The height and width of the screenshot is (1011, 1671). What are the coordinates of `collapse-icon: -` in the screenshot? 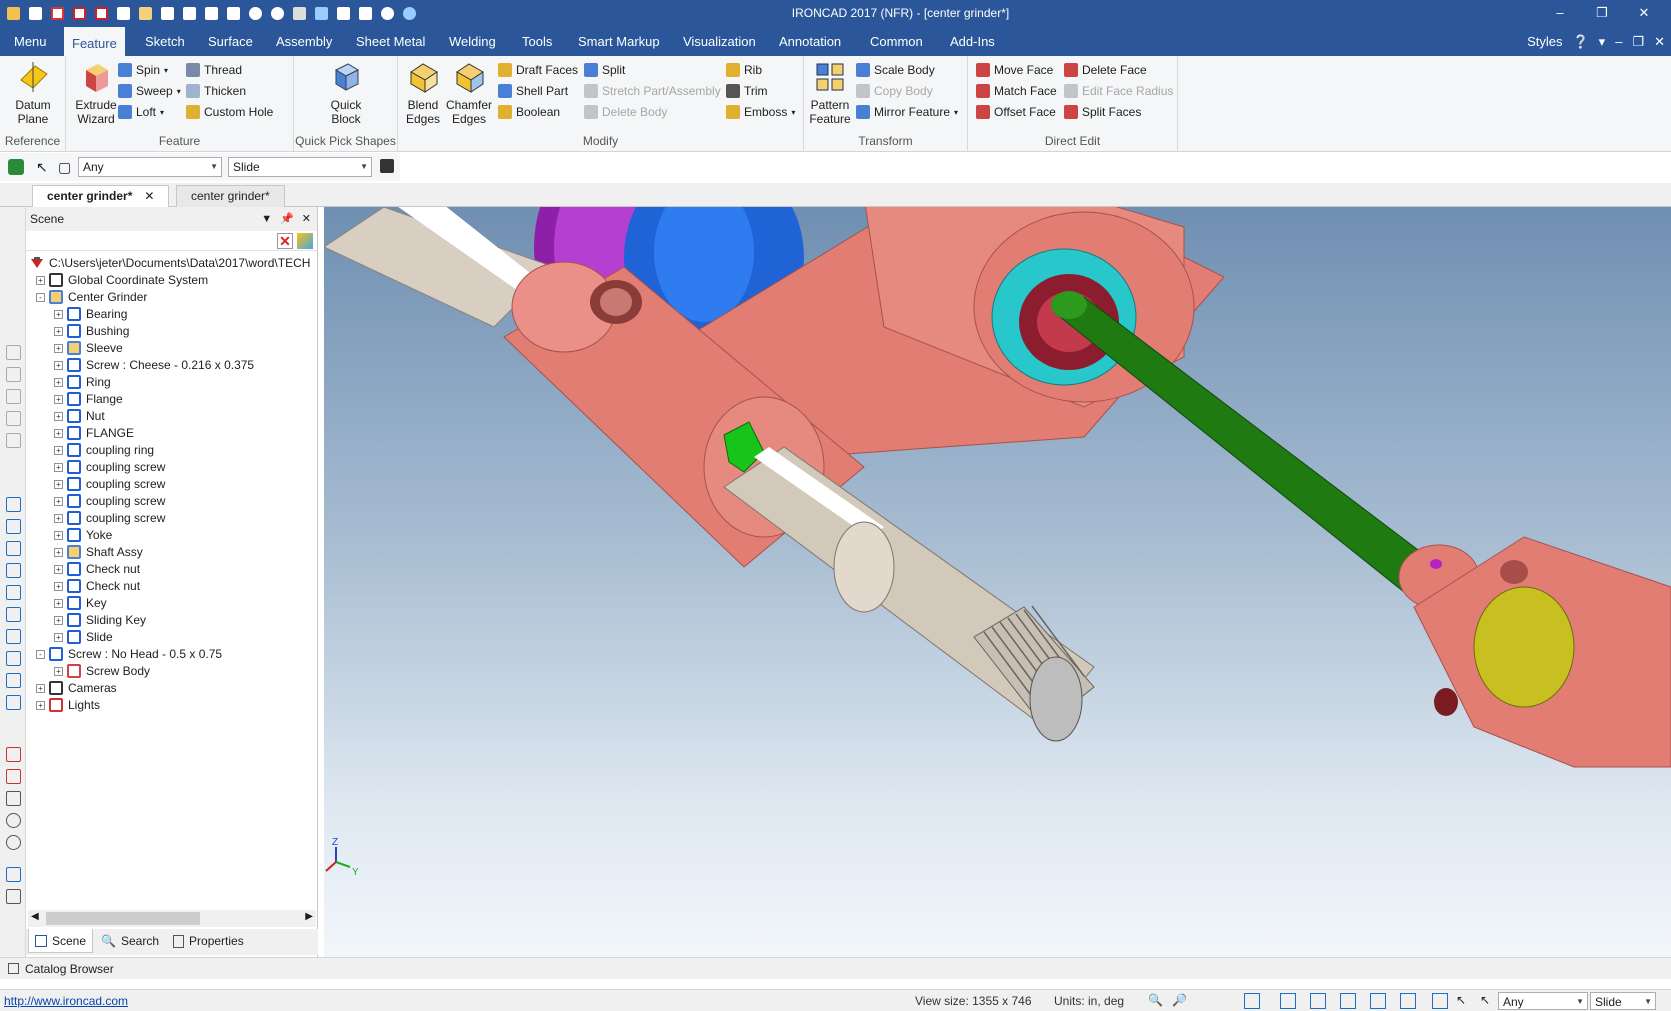 It's located at (40, 297).